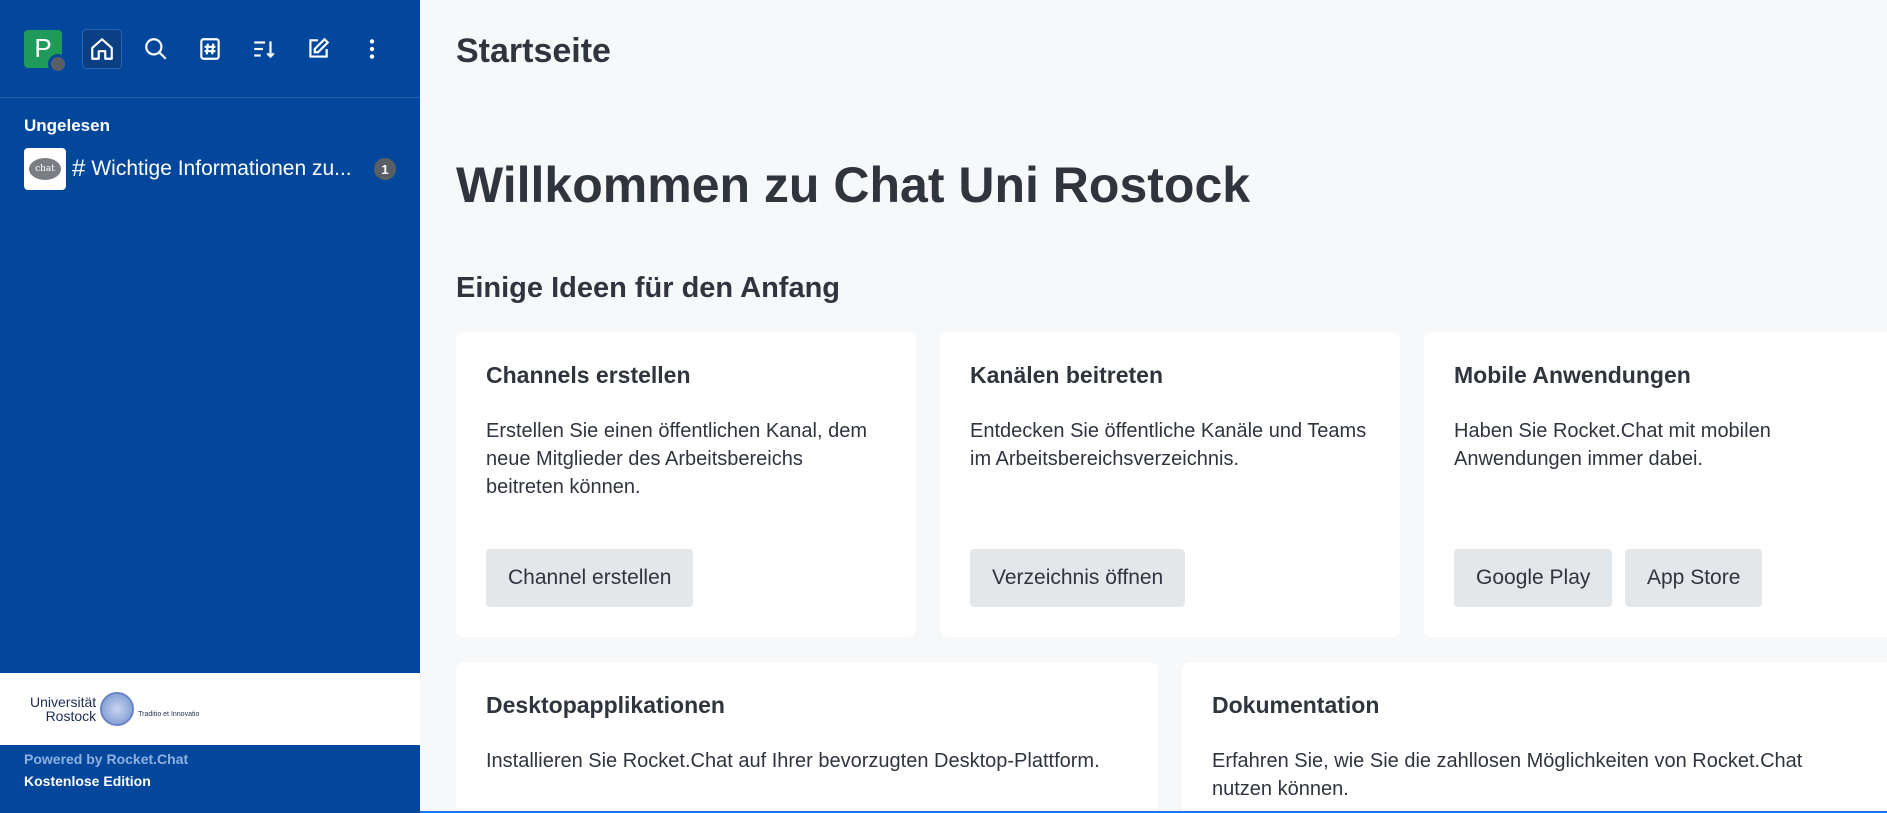 The height and width of the screenshot is (813, 1887). I want to click on kebab-menu-icon, so click(372, 48).